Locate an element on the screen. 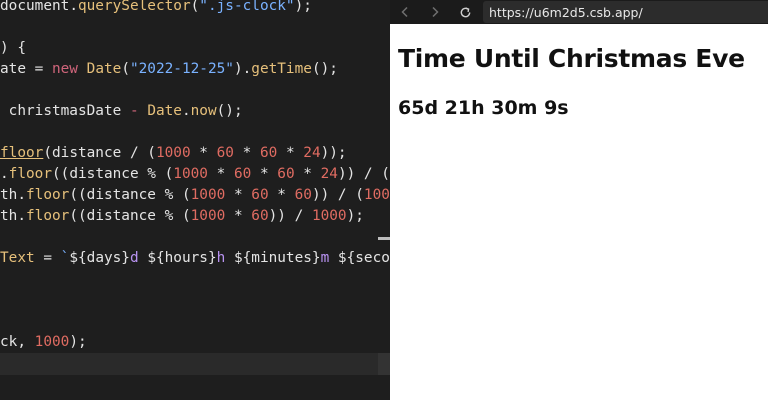 The image size is (768, 400). code-line: document.querySelector(".js-clock"); is located at coordinates (156, 8).